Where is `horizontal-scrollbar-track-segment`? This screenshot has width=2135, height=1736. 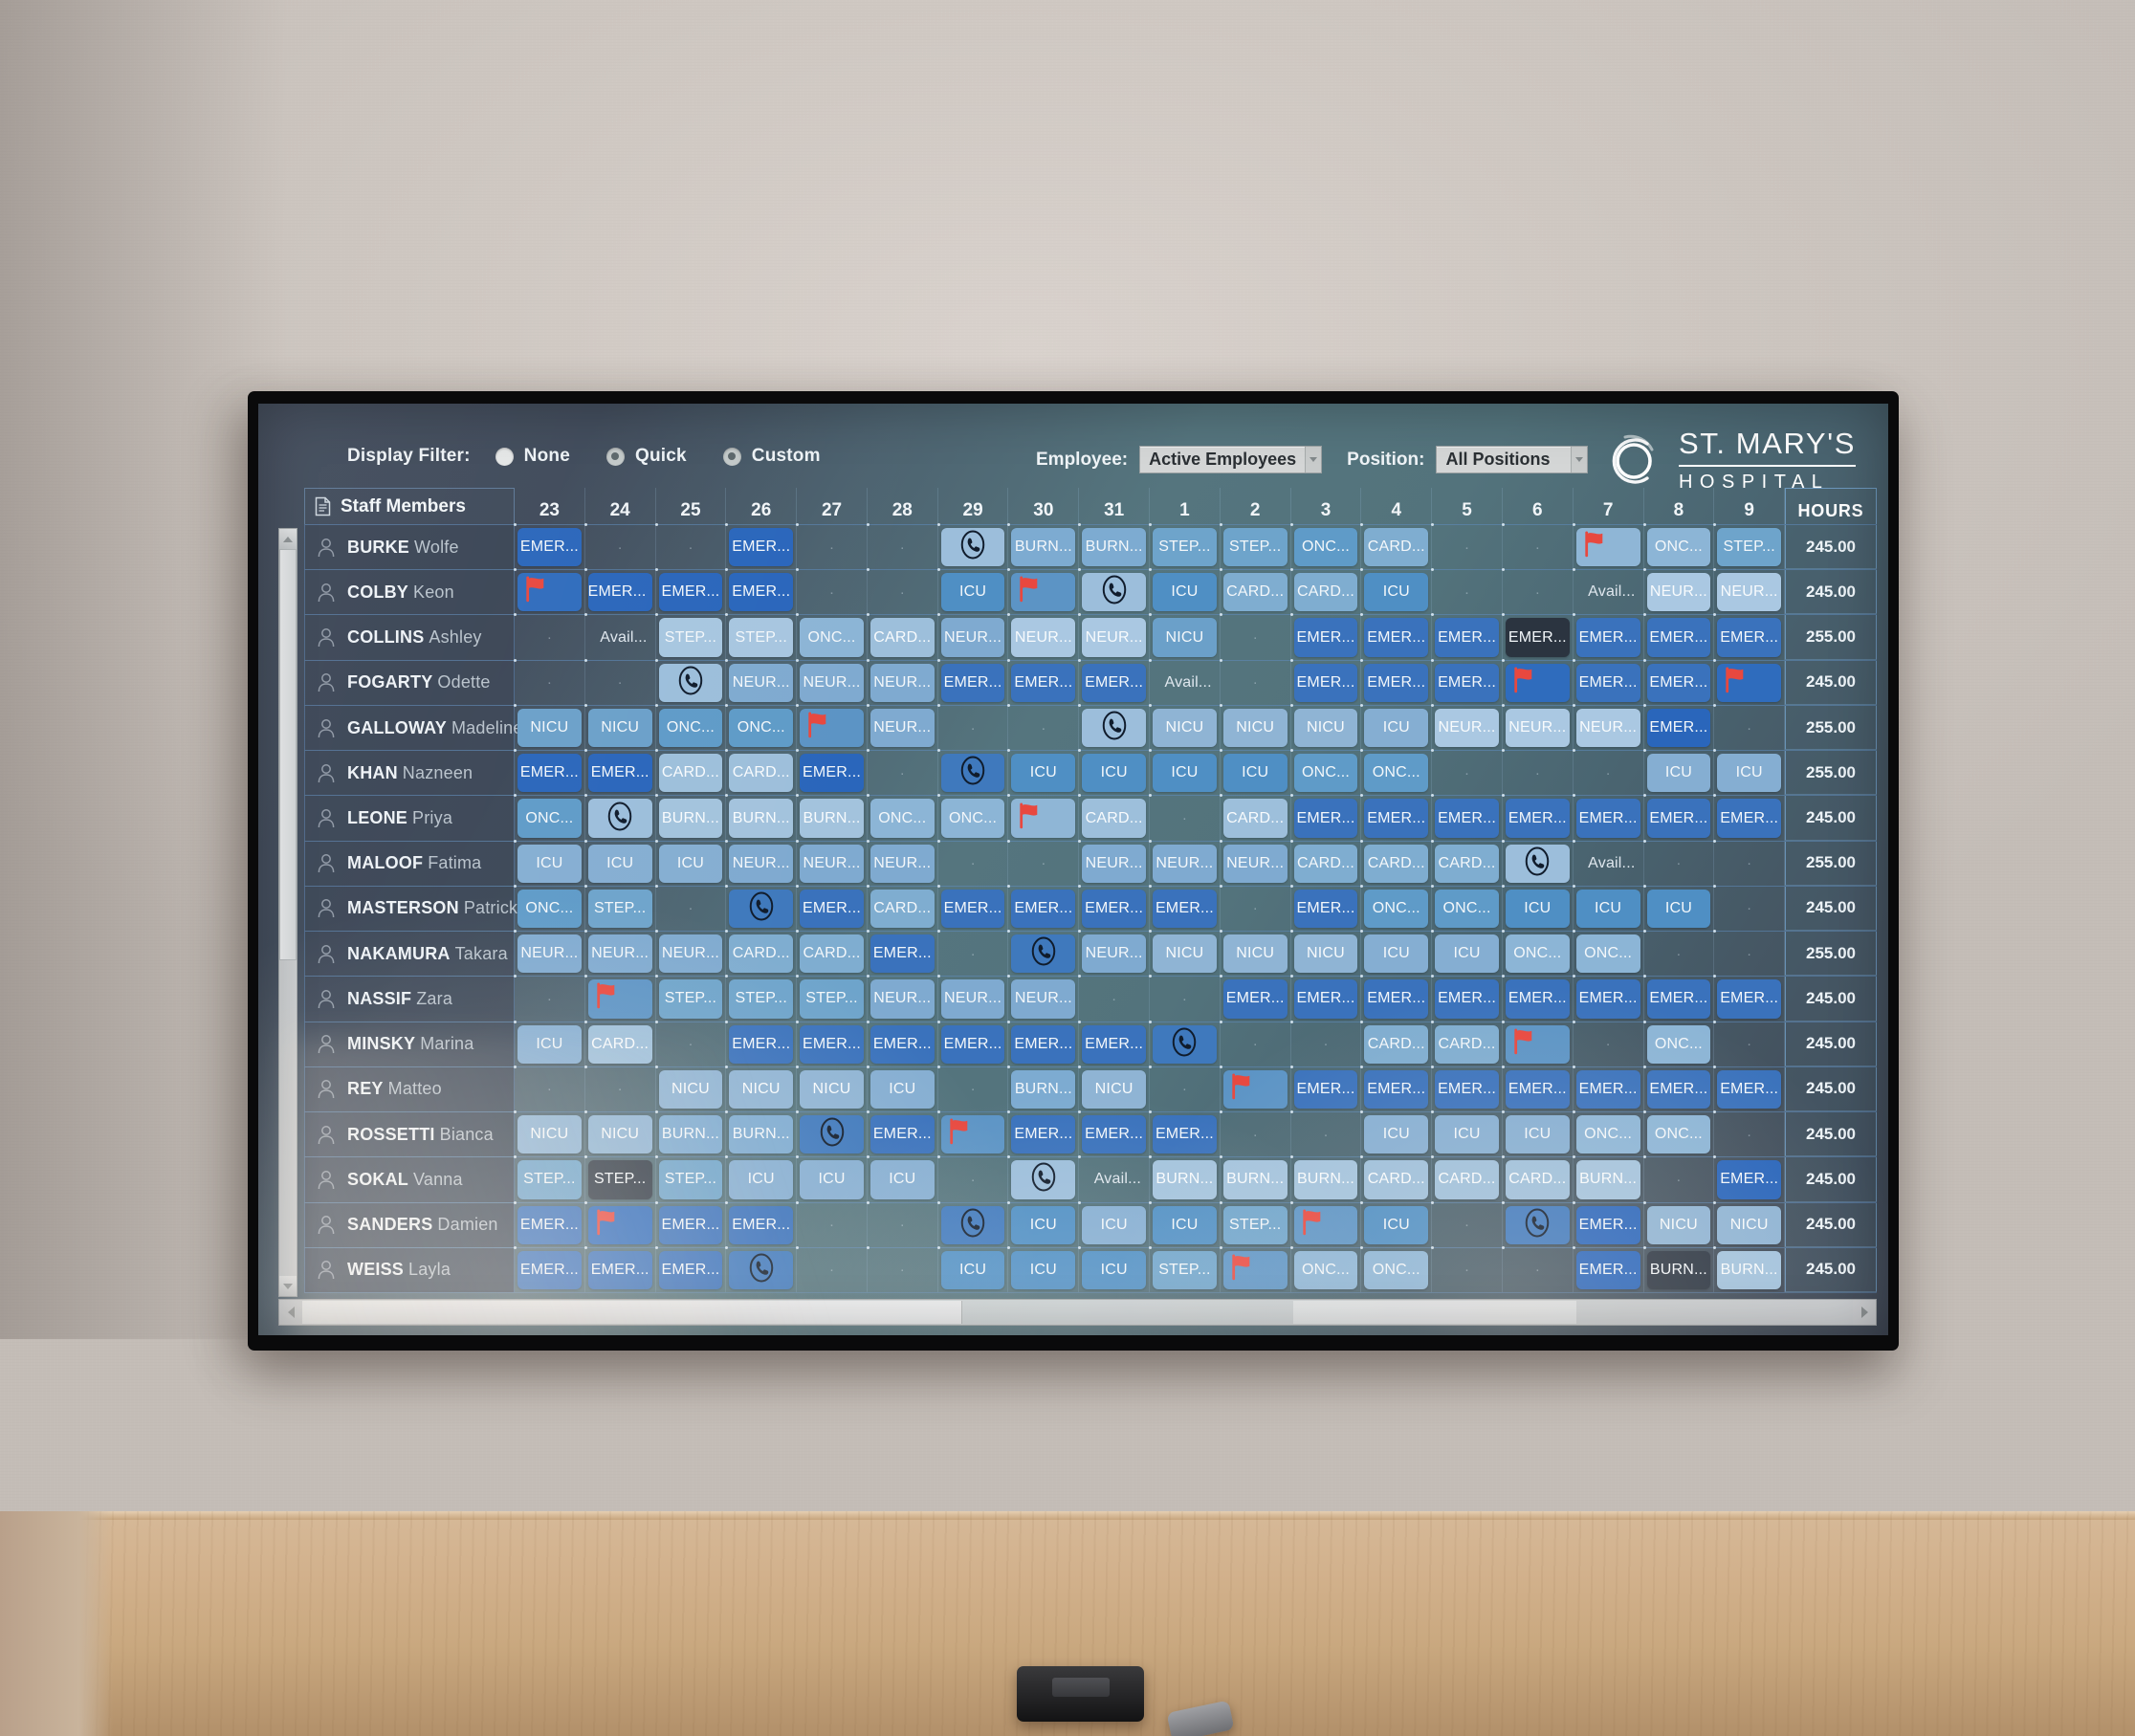
horizontal-scrollbar-track-segment is located at coordinates (1434, 1312).